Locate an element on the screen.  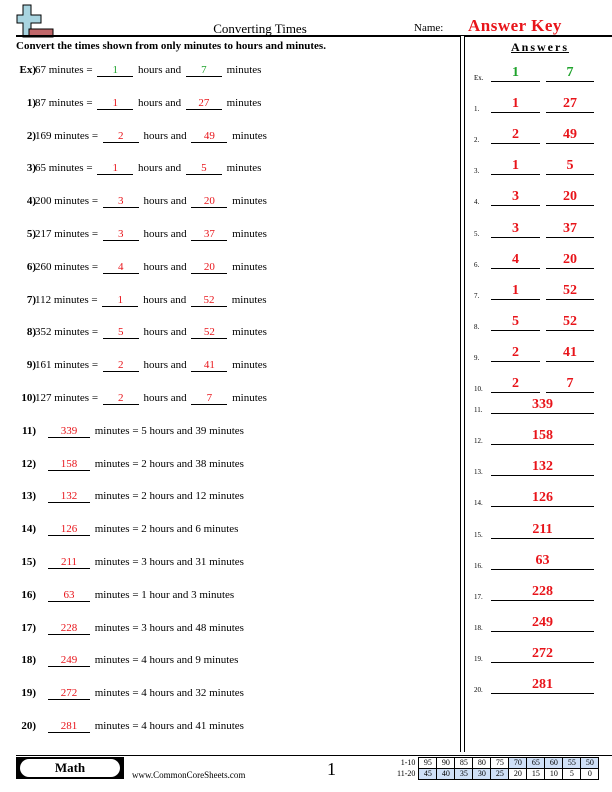
hours-answer-blank: 5 is located at coordinates (120, 333).